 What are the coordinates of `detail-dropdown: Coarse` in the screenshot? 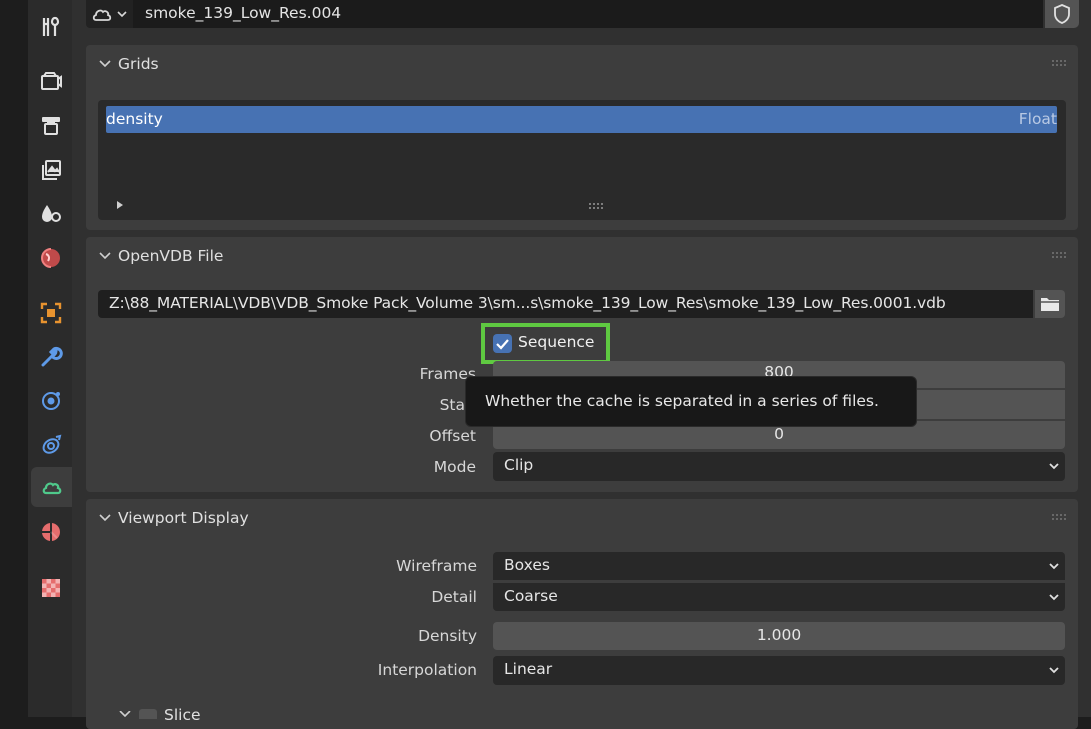 It's located at (779, 597).